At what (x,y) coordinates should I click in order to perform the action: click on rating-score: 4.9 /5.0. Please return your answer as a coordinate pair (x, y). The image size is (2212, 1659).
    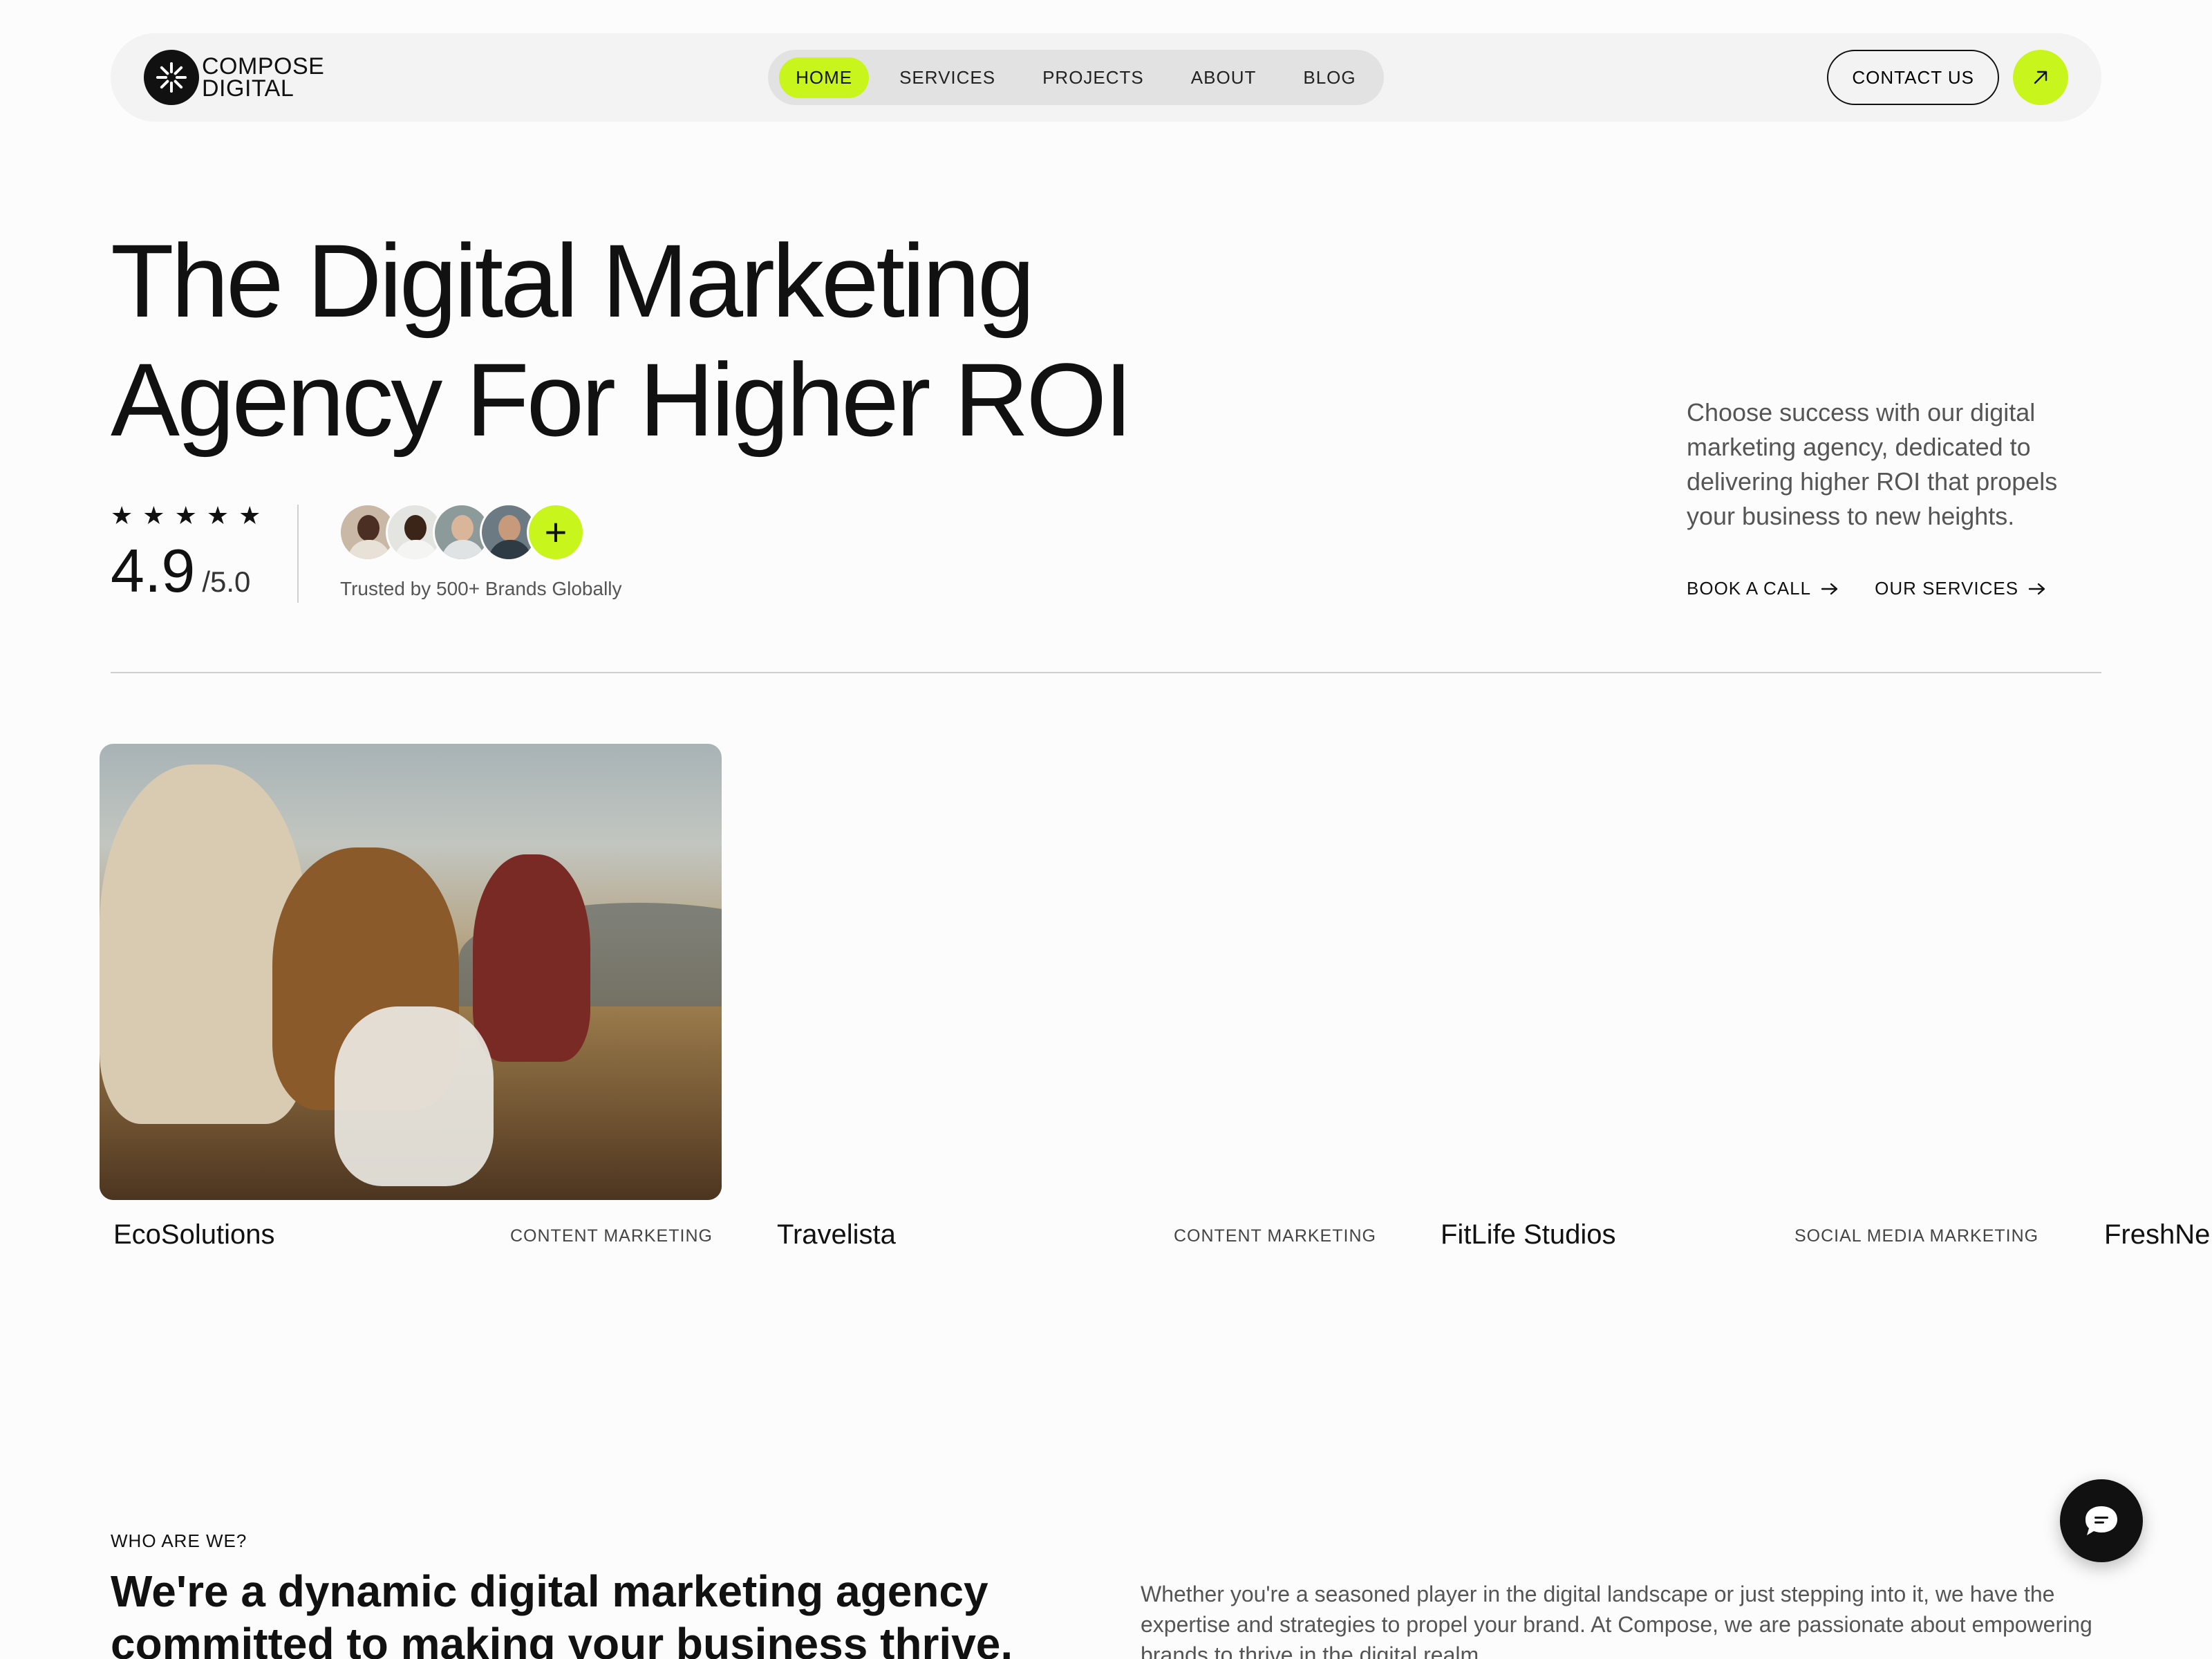
    Looking at the image, I should click on (186, 571).